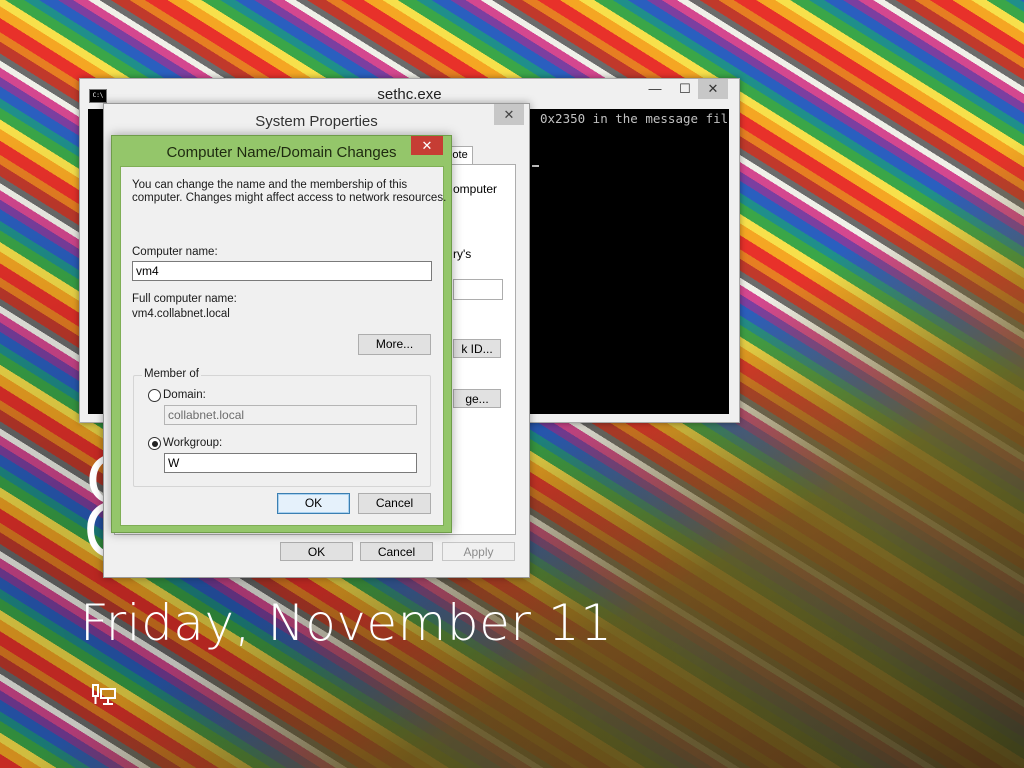 The height and width of the screenshot is (768, 1024). I want to click on computer-name-input: vm4, so click(282, 271).